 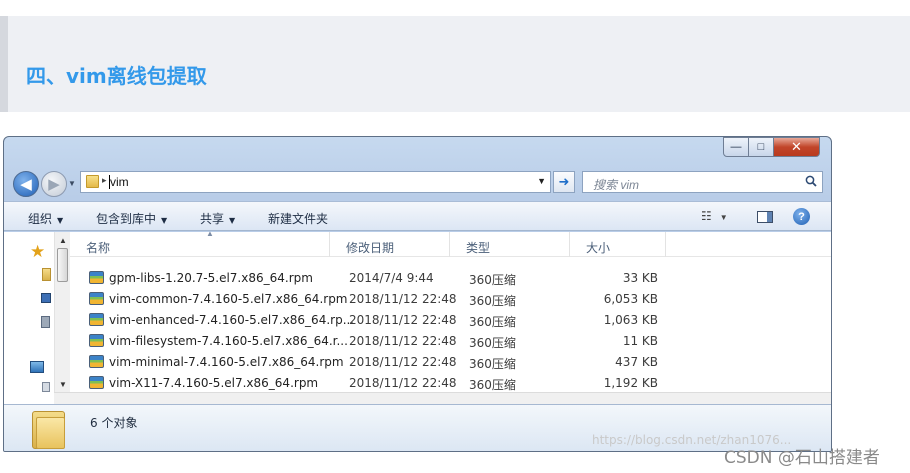 What do you see at coordinates (72, 183) in the screenshot?
I see `recent-pages-dropdown: ▼` at bounding box center [72, 183].